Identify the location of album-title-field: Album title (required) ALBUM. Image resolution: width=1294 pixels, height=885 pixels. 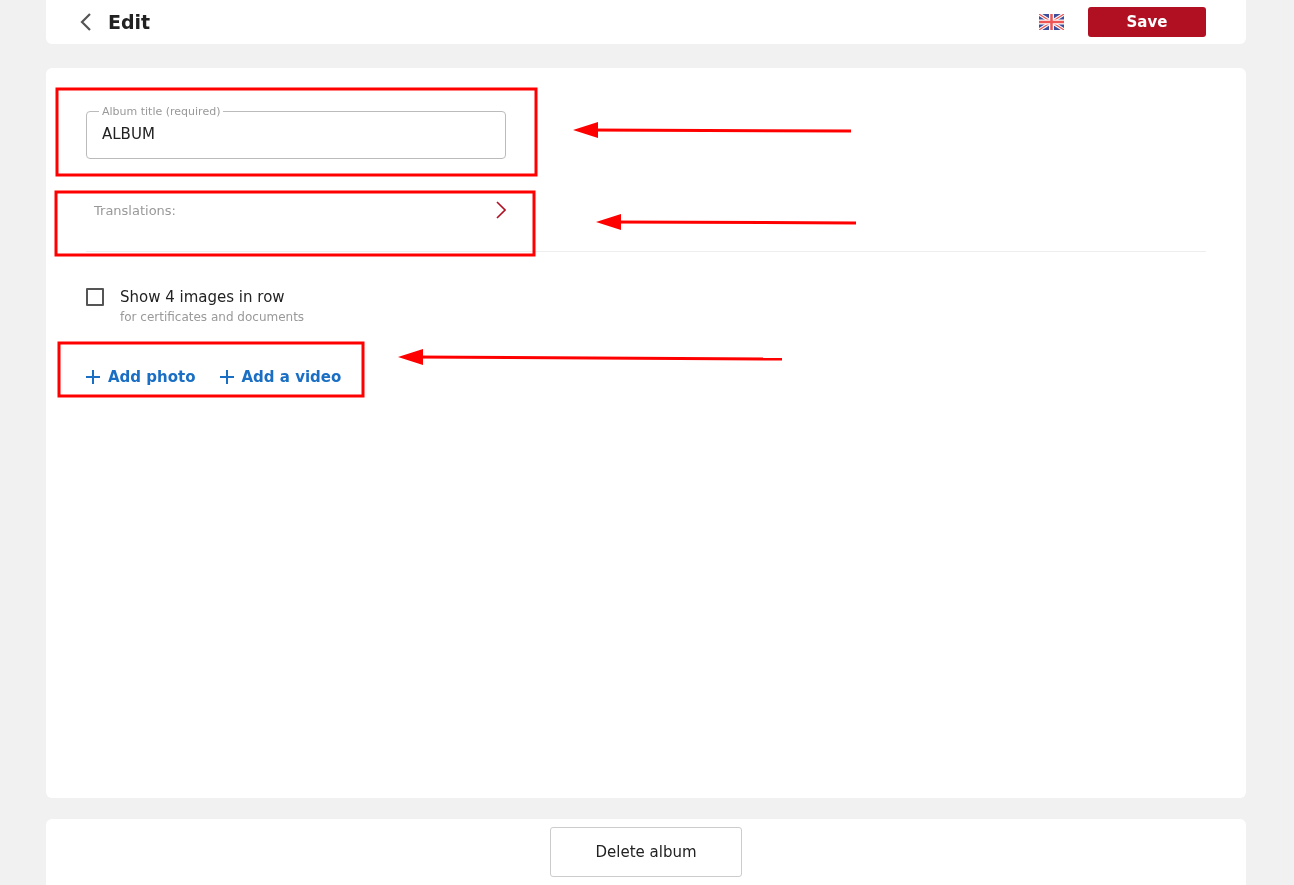
(296, 132).